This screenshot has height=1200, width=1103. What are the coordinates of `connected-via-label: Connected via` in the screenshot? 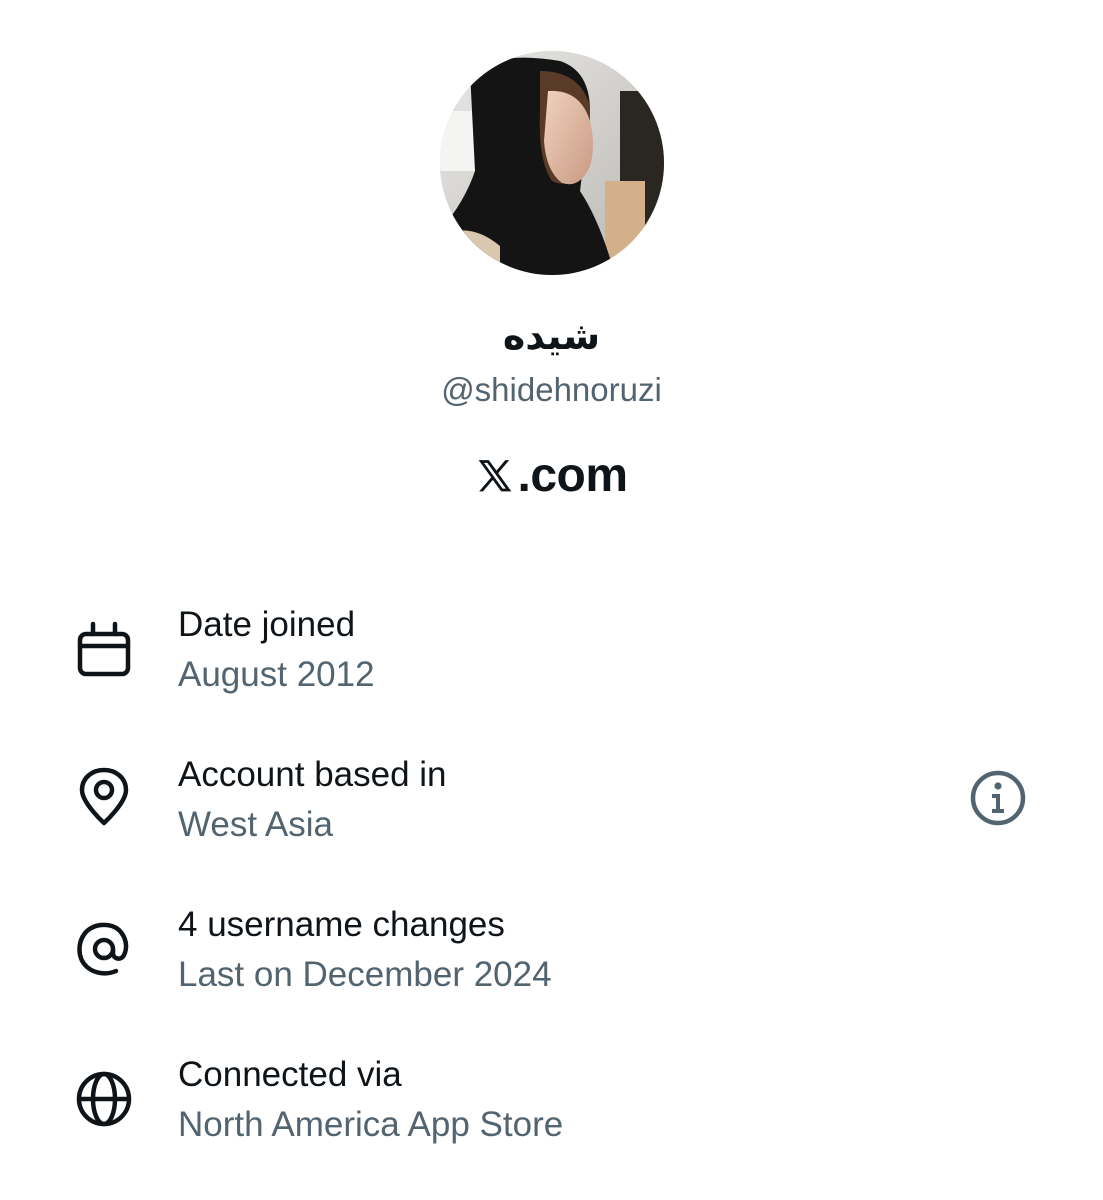 It's located at (290, 1074).